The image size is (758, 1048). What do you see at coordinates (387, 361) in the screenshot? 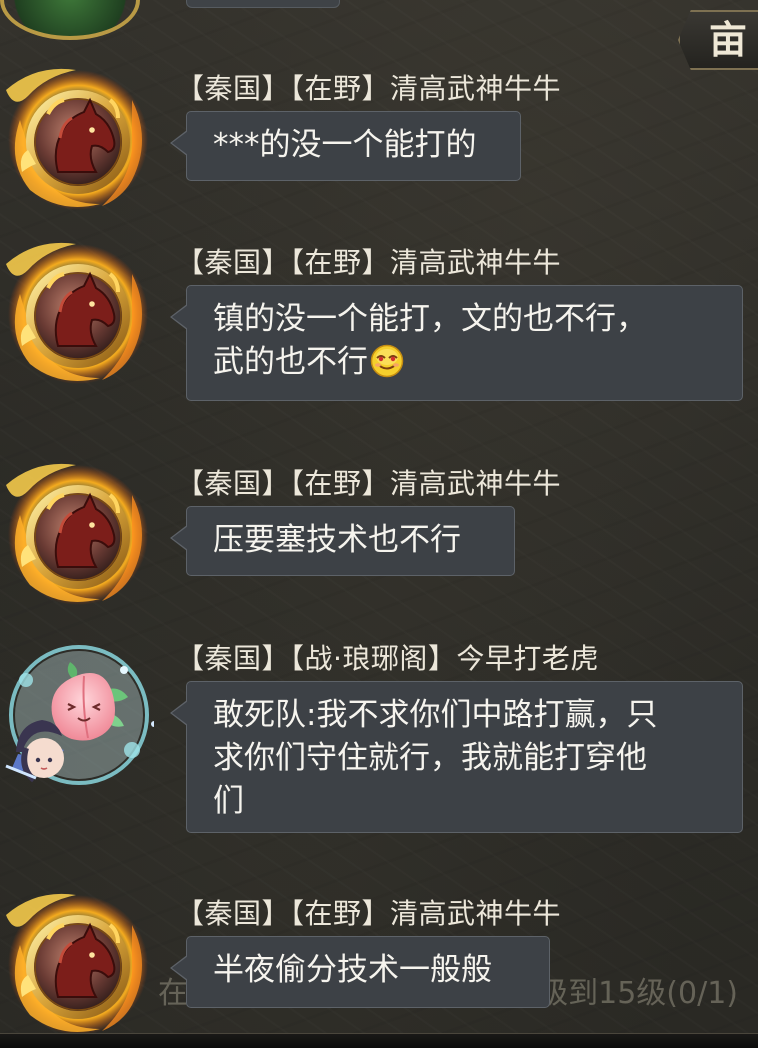
I see `smug-face-emoji-icon` at bounding box center [387, 361].